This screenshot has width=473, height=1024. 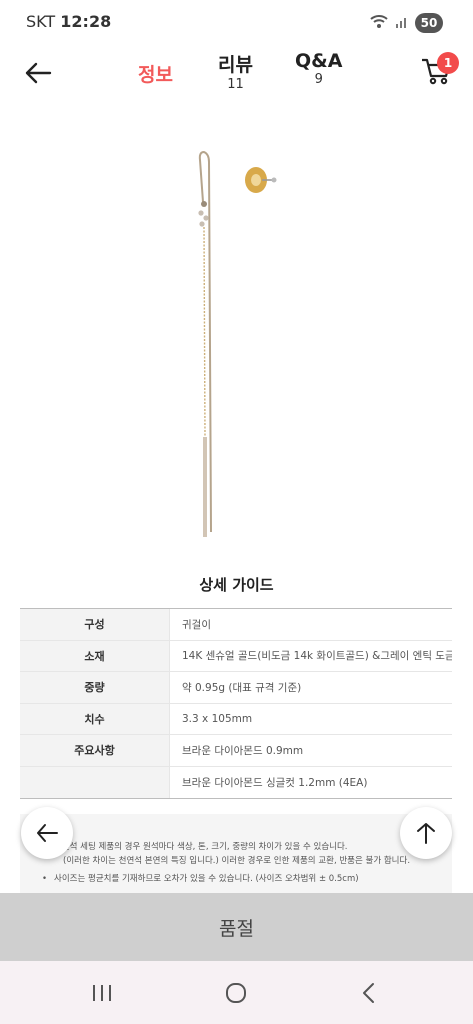 I want to click on home-icon, so click(x=236, y=993).